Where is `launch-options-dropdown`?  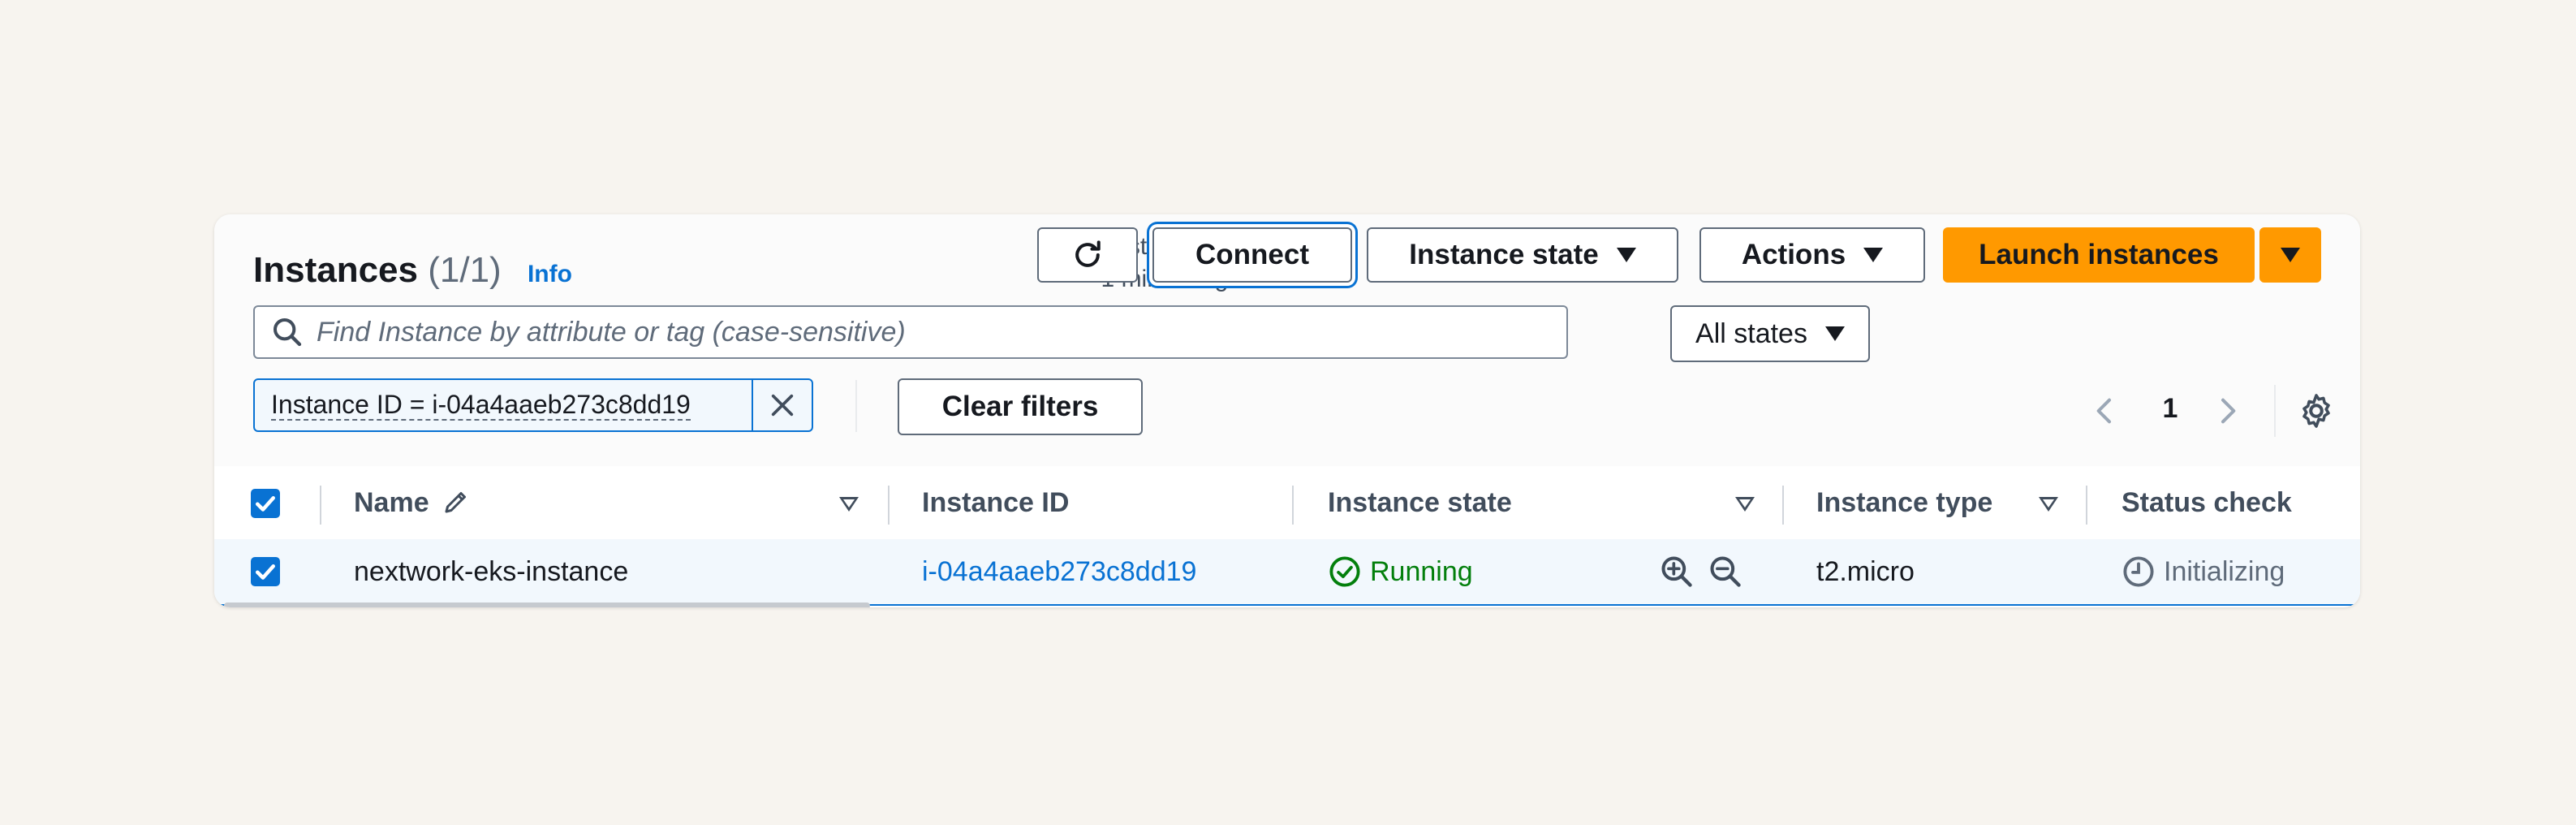 launch-options-dropdown is located at coordinates (2290, 255).